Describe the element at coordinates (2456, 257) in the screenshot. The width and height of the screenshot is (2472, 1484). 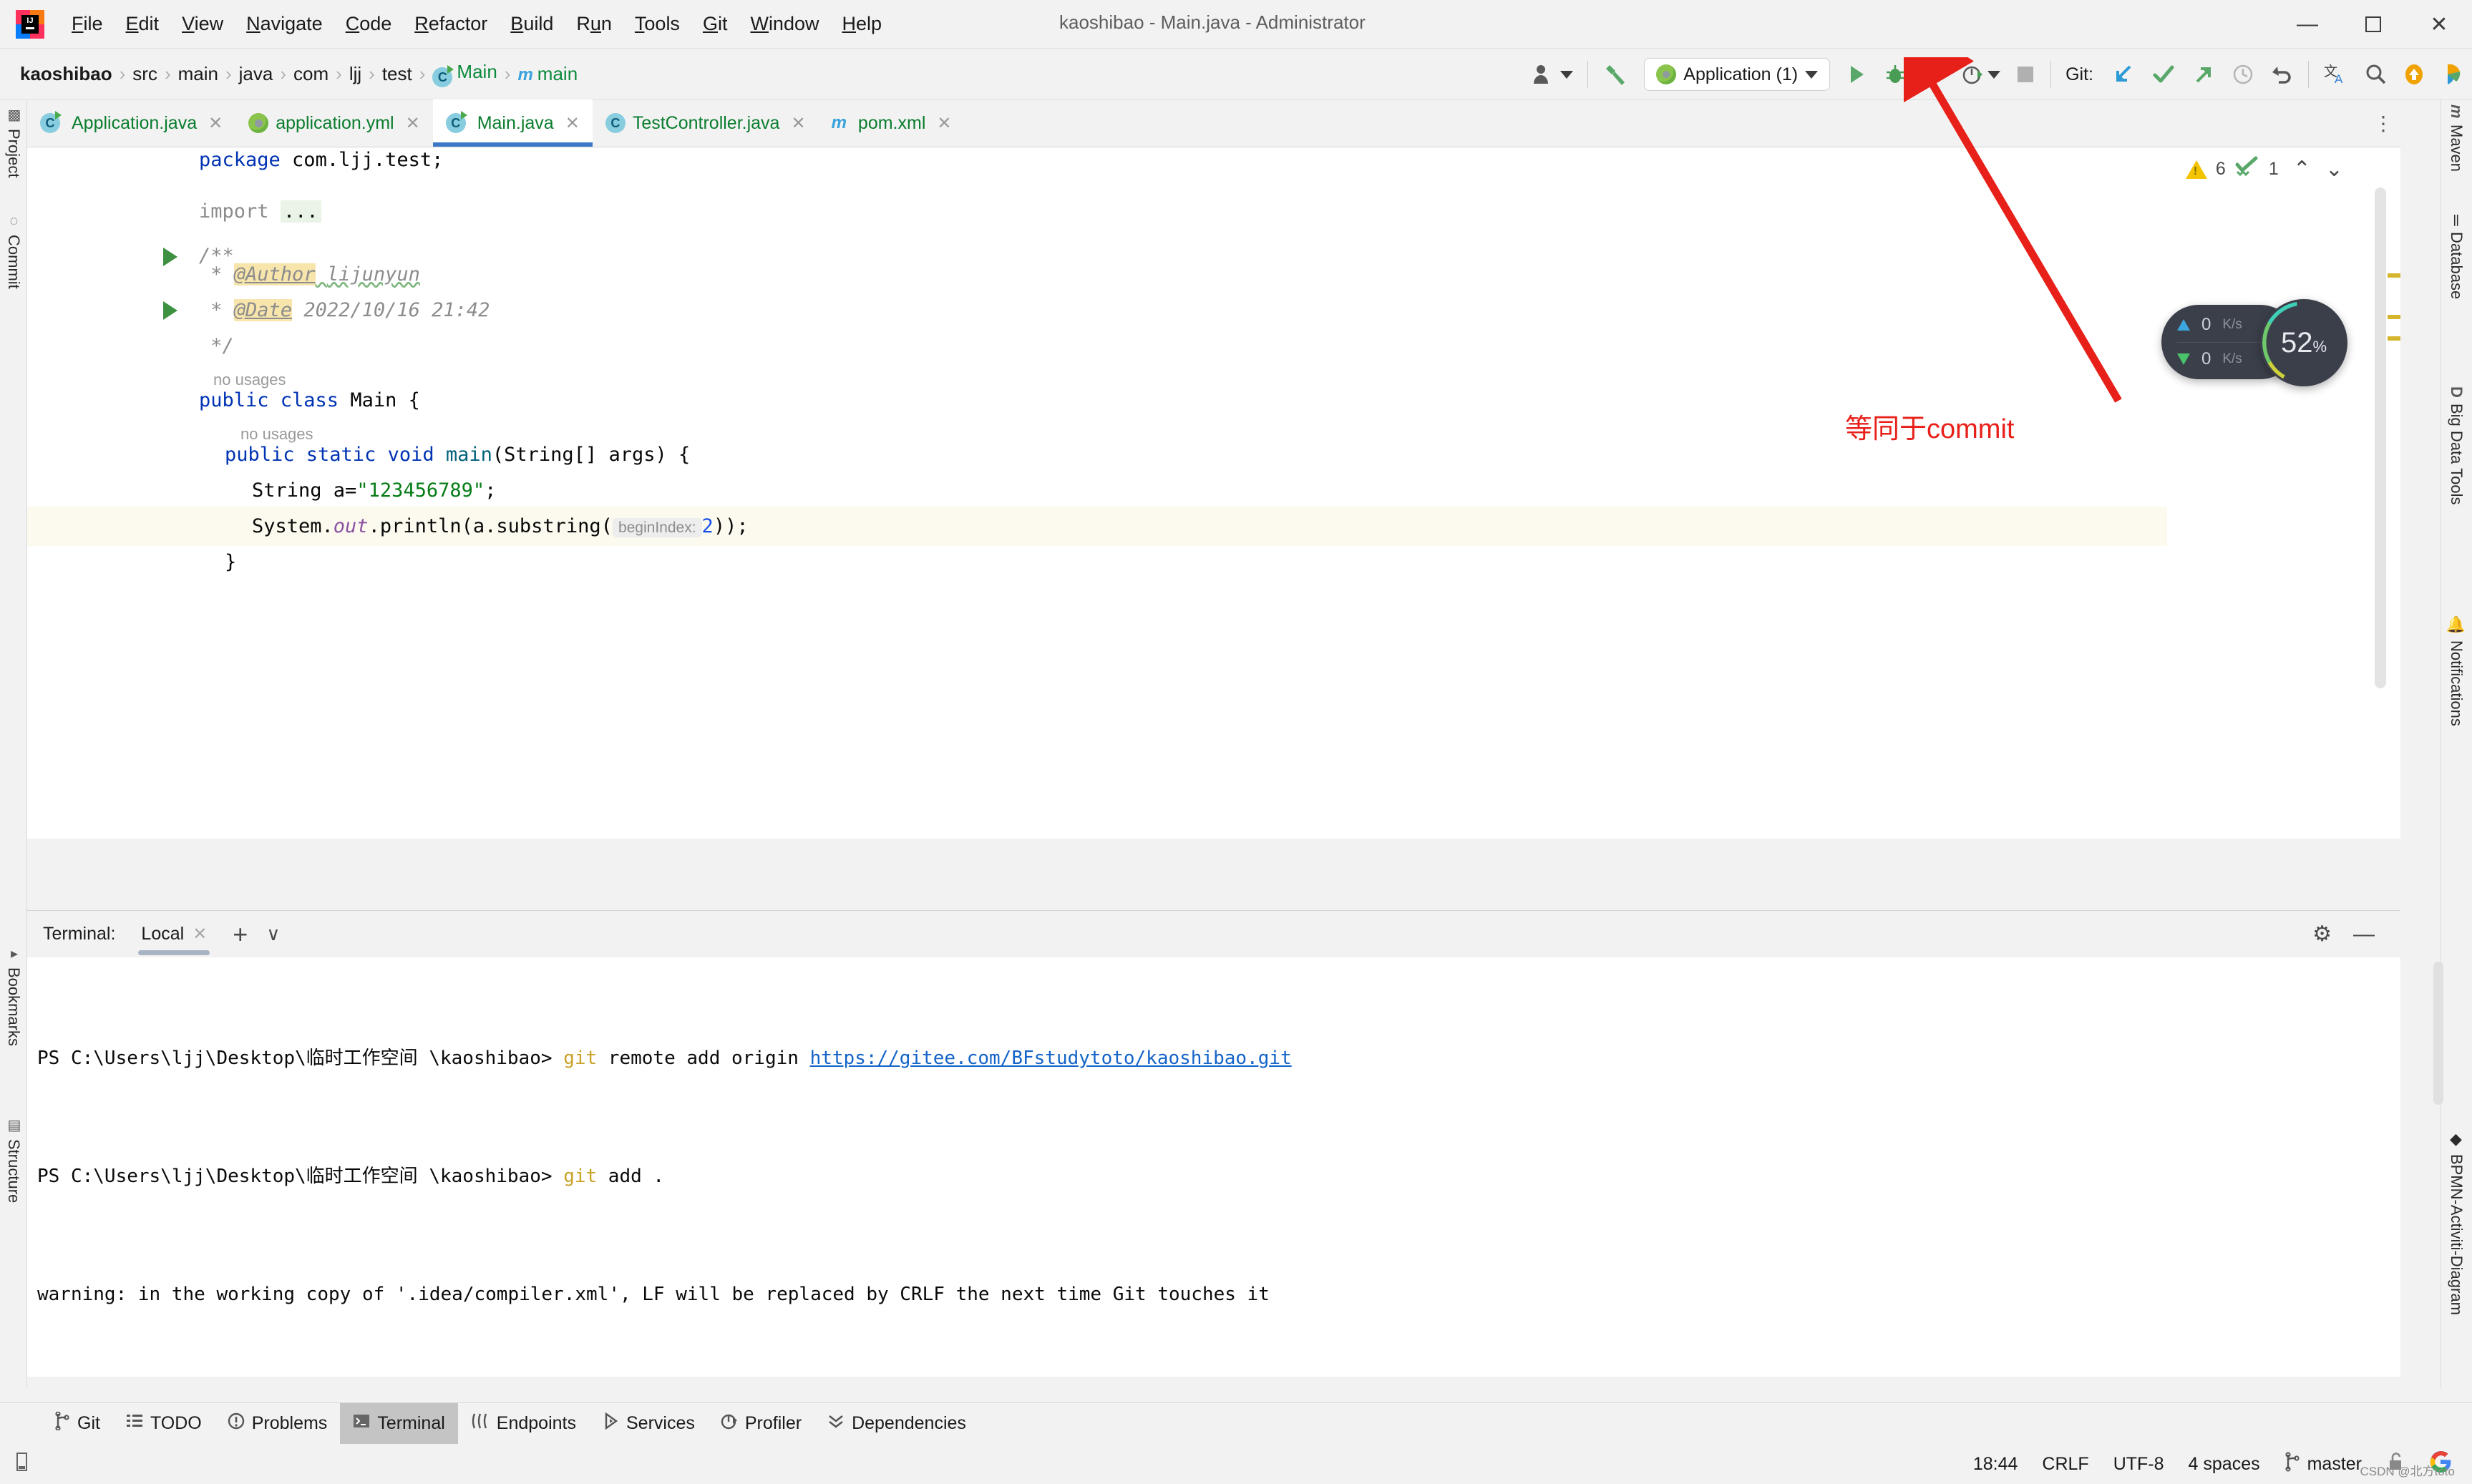
I see `sidebar-item-database: ═ Database` at that location.